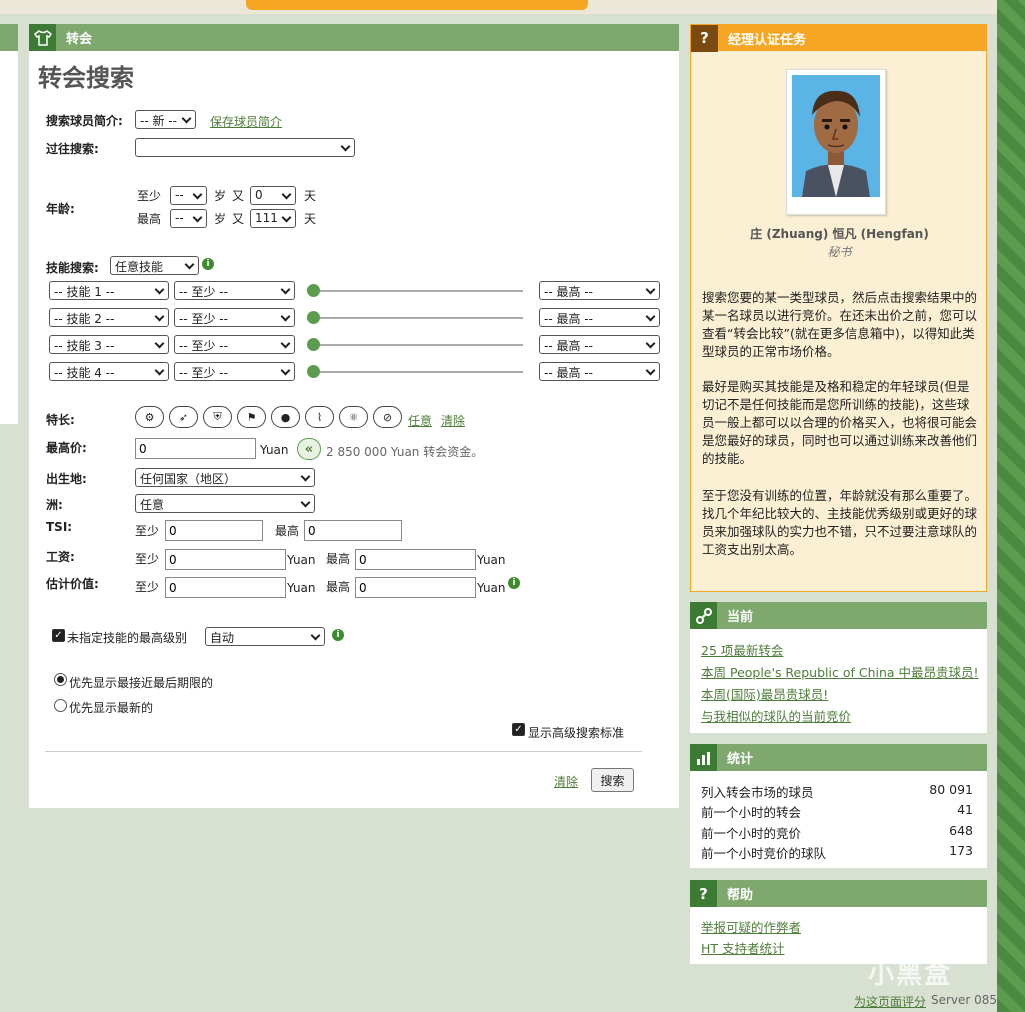 Image resolution: width=1025 pixels, height=1012 pixels. I want to click on left-edge-panel, so click(9, 224).